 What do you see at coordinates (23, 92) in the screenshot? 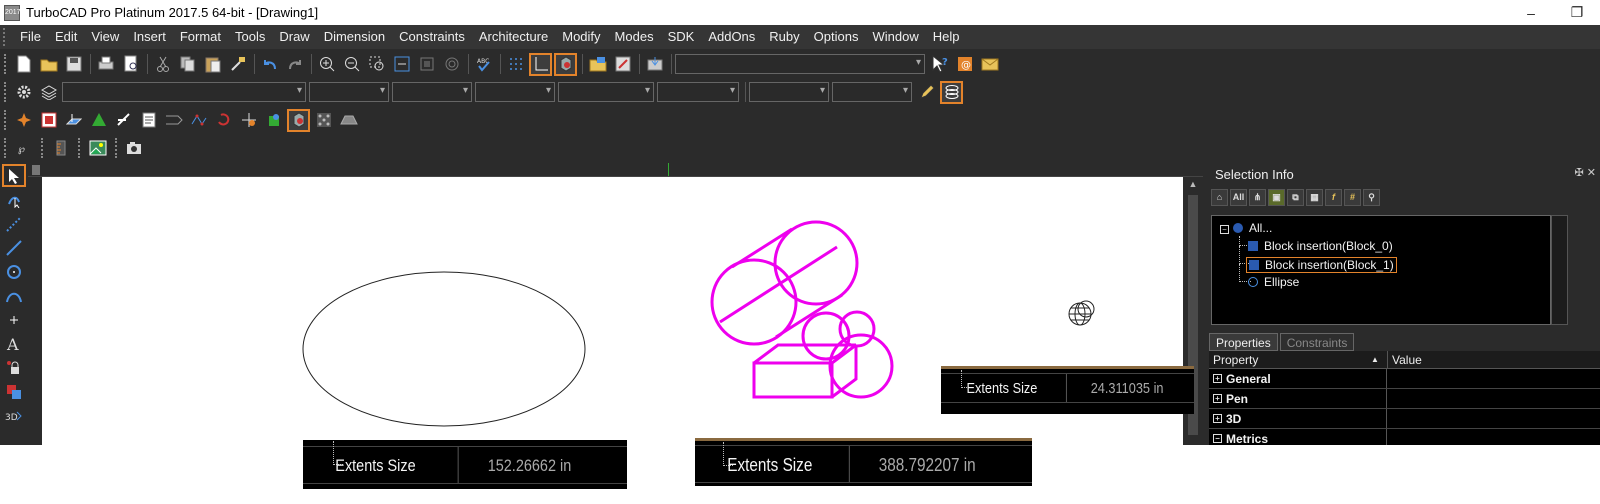
I see `settings-gear-icon` at bounding box center [23, 92].